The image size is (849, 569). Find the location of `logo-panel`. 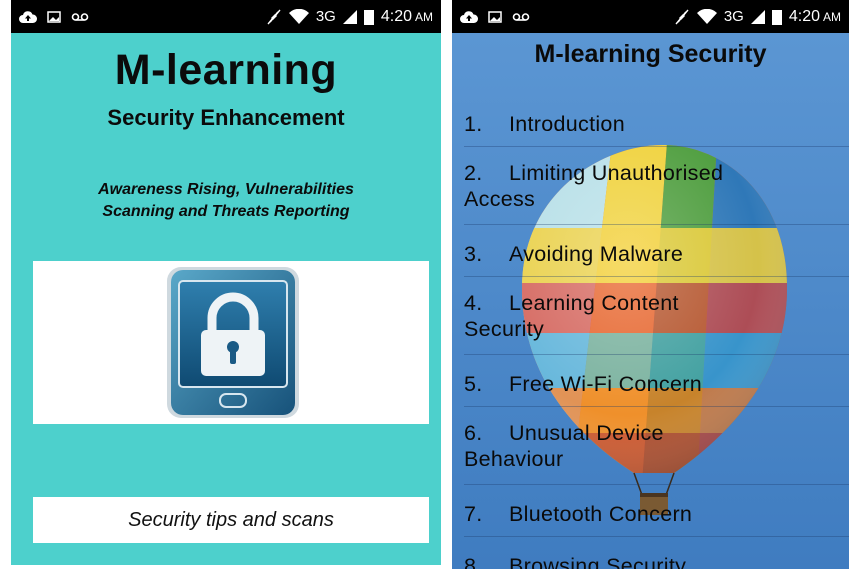

logo-panel is located at coordinates (231, 342).